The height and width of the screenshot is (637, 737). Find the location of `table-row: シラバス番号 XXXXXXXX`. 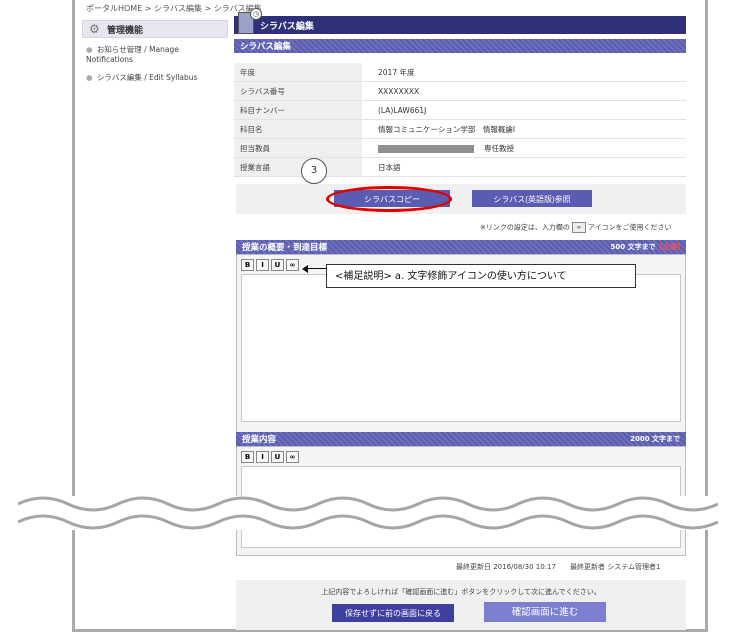

table-row: シラバス番号 XXXXXXXX is located at coordinates (460, 91).